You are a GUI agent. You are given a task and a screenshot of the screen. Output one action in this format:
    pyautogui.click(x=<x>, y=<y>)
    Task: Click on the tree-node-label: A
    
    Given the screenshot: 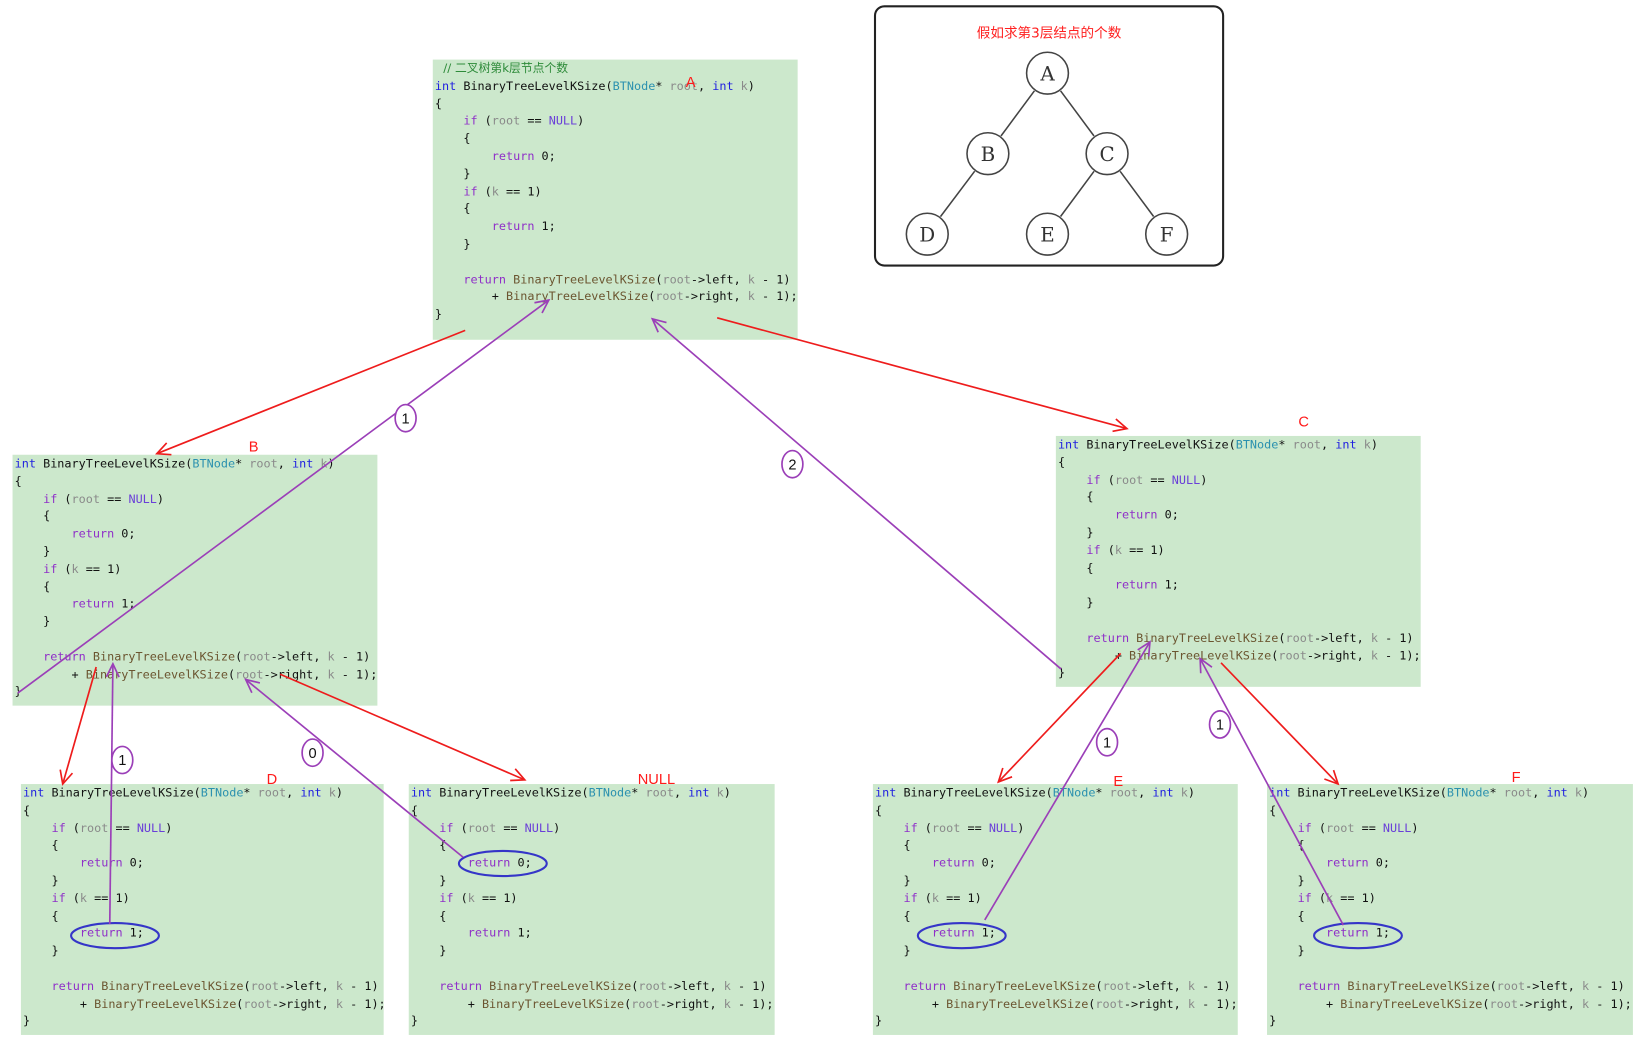 What is the action you would take?
    pyautogui.click(x=1047, y=73)
    